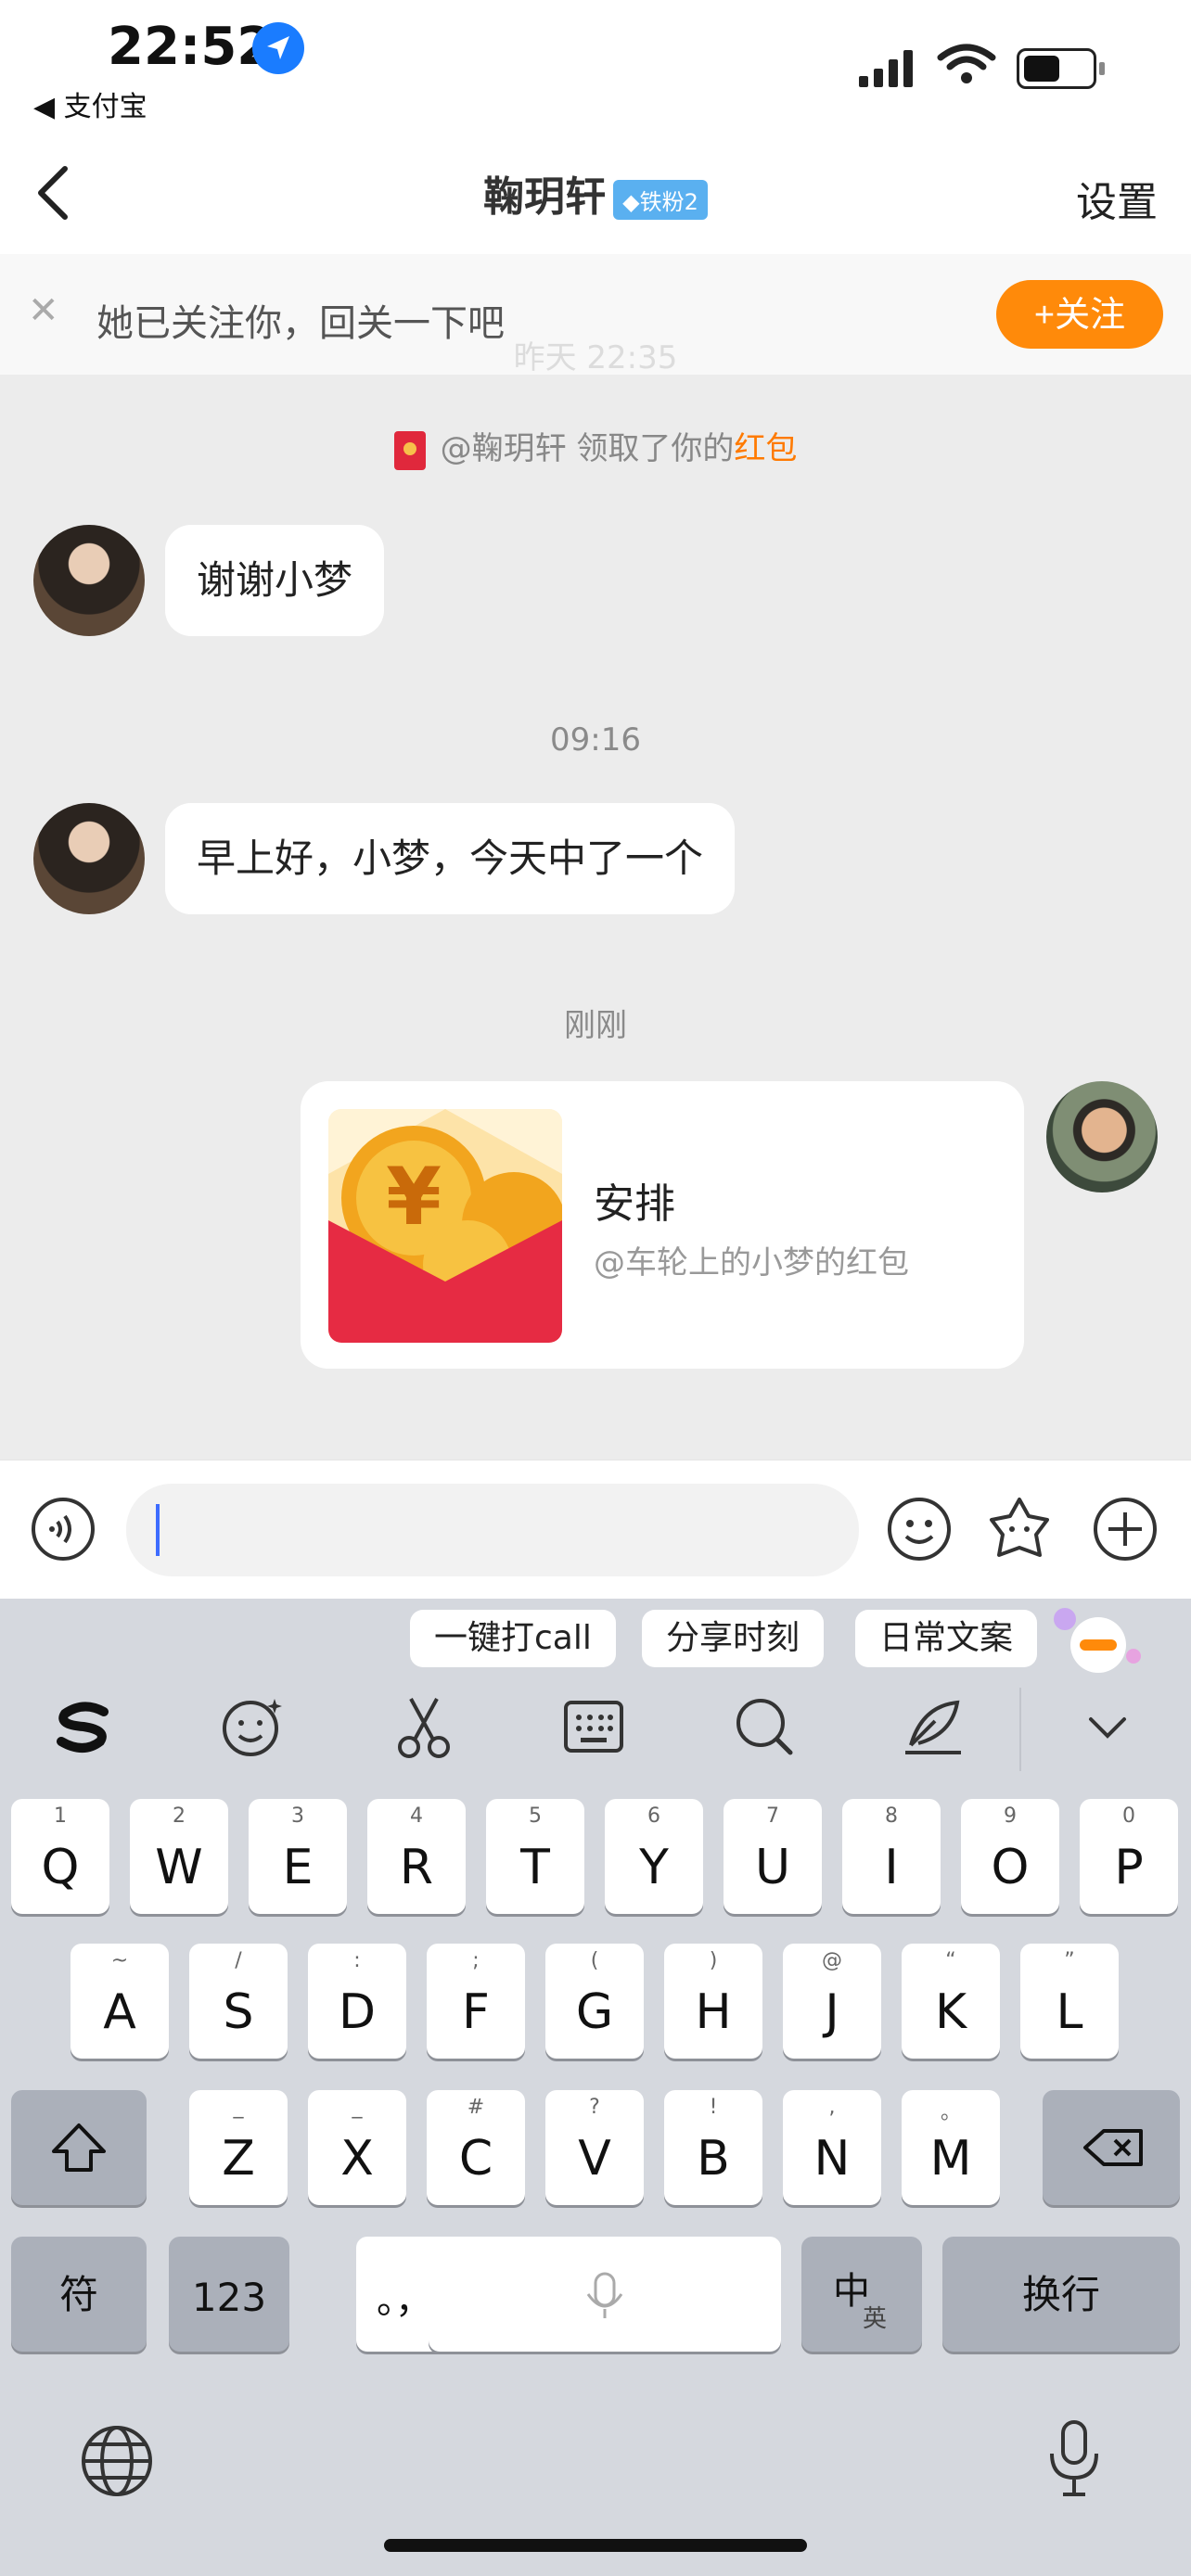 This screenshot has height=2576, width=1191. I want to click on key-hint: /, so click(238, 1960).